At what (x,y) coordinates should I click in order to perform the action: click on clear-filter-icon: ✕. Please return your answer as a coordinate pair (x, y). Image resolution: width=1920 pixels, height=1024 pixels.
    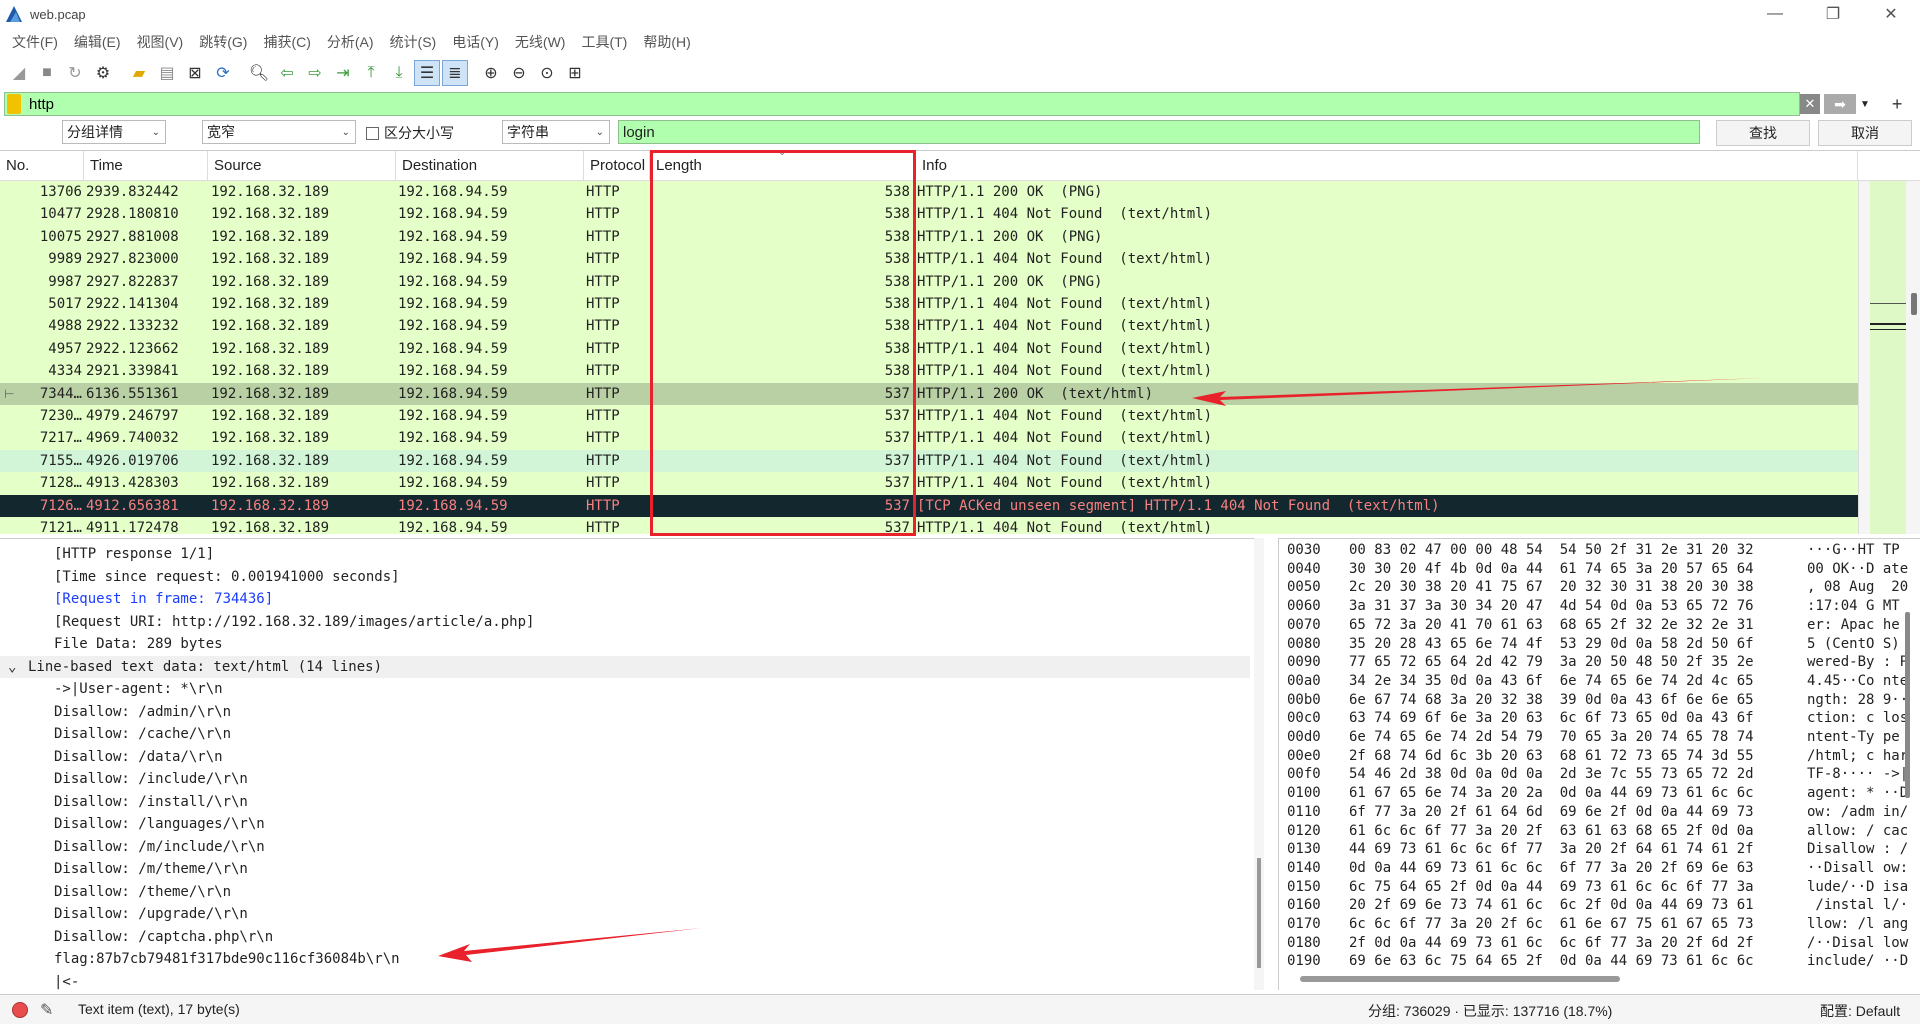
    Looking at the image, I should click on (1810, 104).